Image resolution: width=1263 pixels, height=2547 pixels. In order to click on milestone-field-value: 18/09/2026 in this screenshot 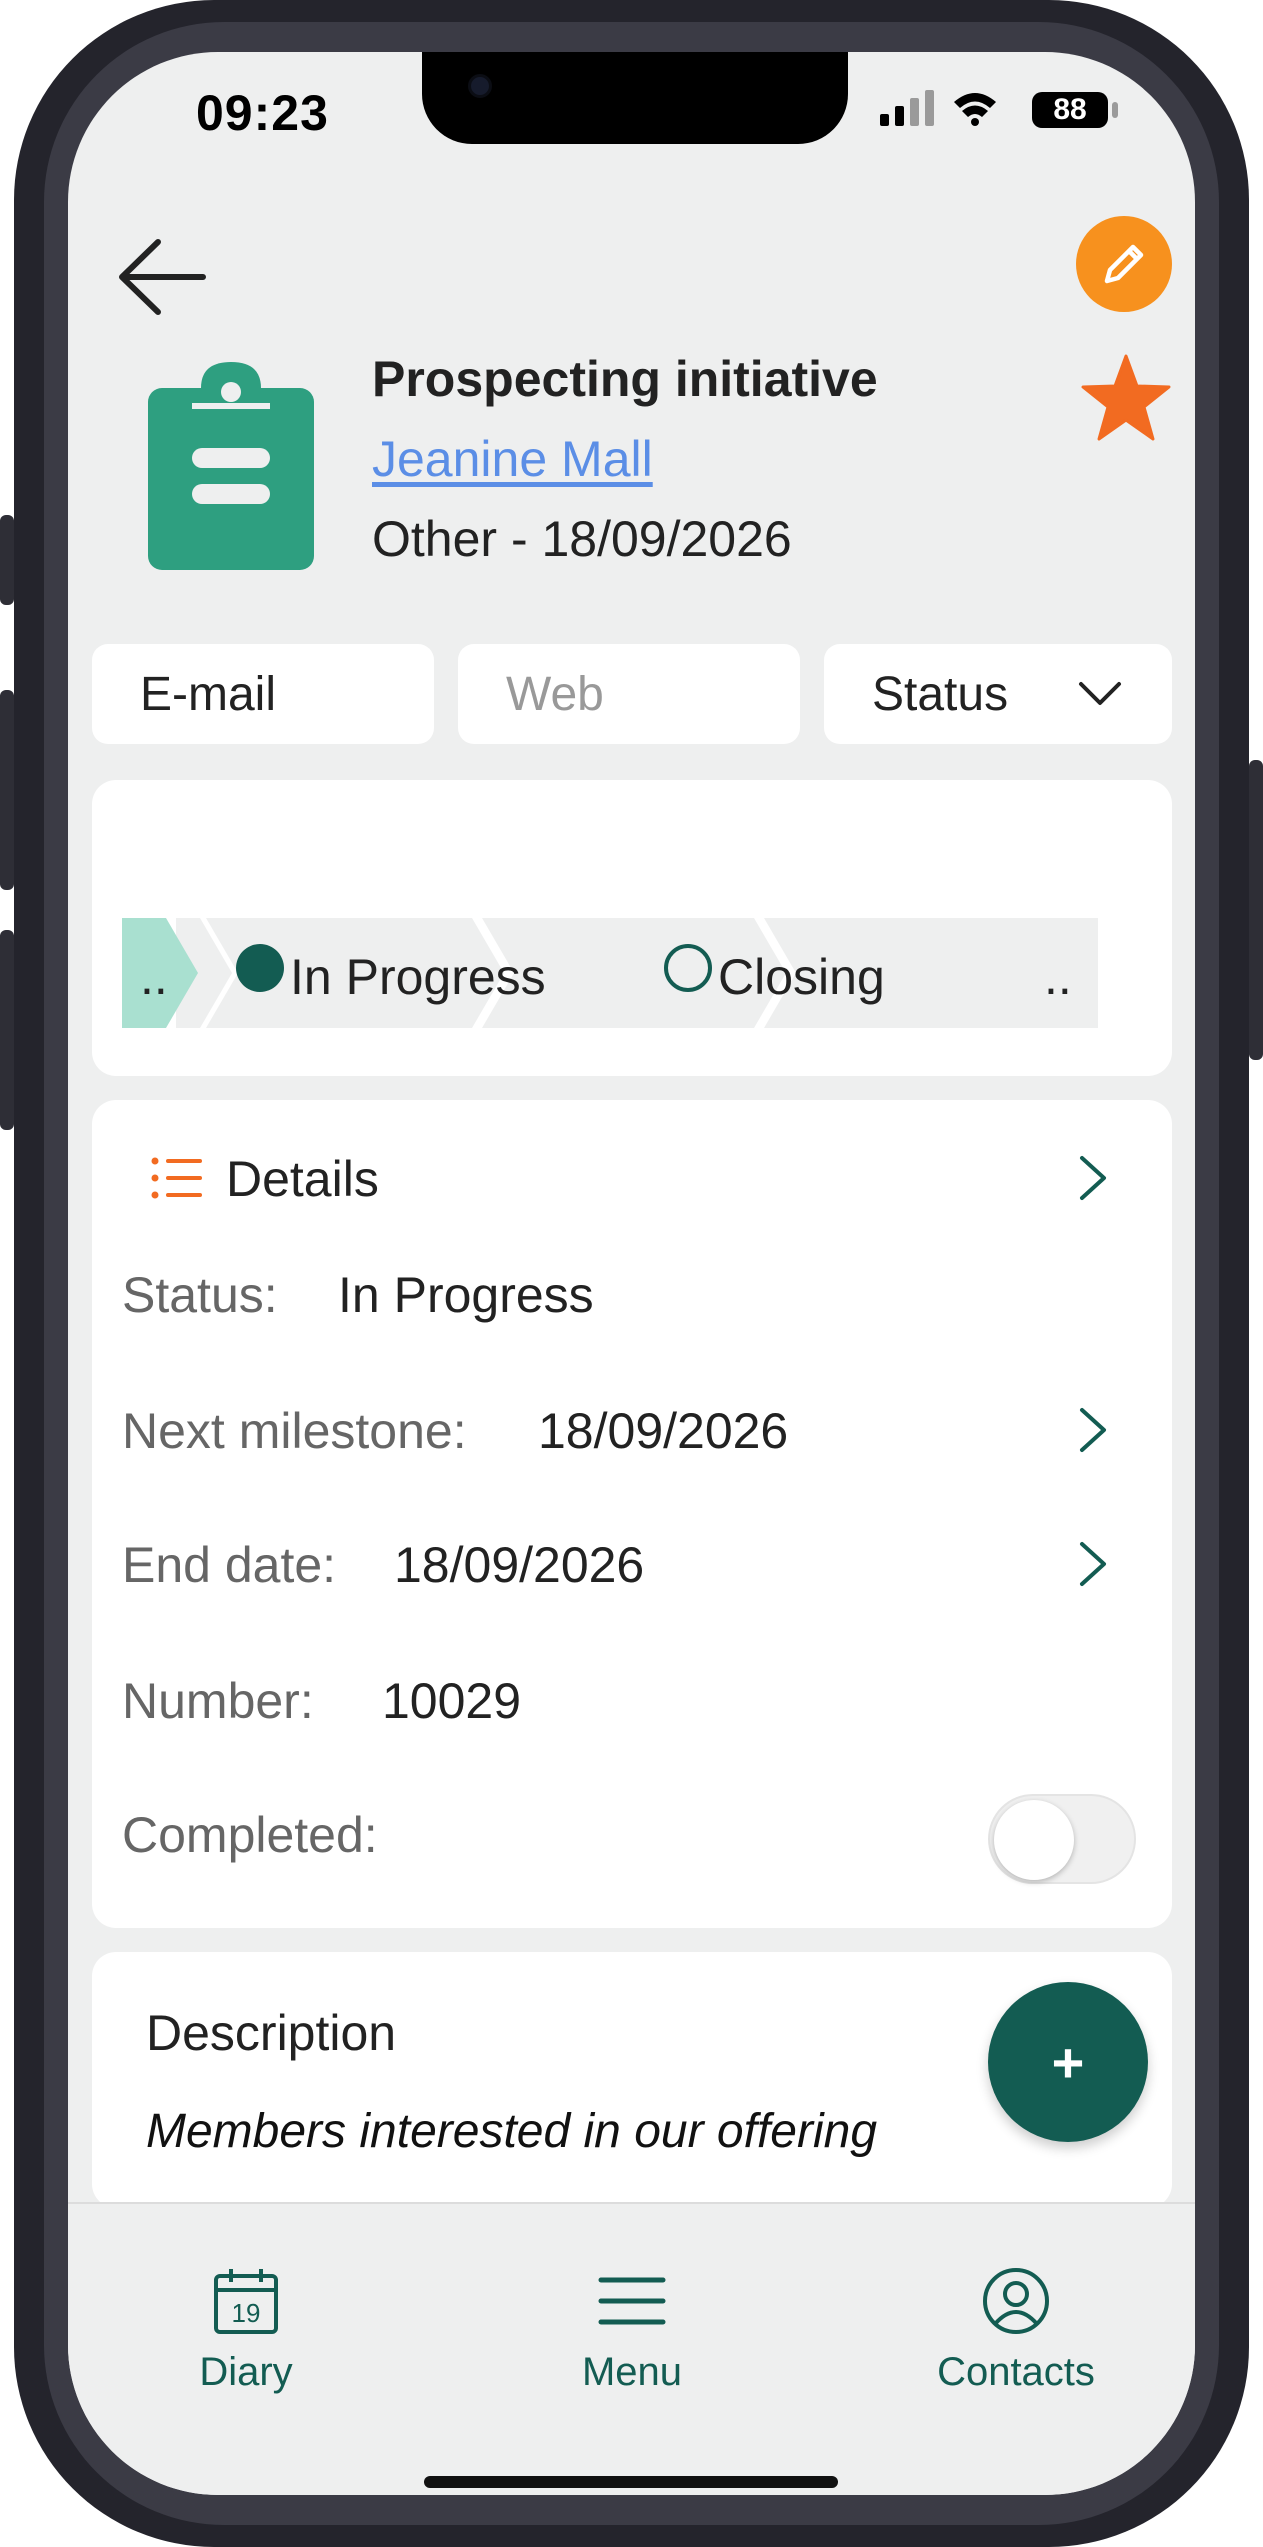, I will do `click(663, 1431)`.